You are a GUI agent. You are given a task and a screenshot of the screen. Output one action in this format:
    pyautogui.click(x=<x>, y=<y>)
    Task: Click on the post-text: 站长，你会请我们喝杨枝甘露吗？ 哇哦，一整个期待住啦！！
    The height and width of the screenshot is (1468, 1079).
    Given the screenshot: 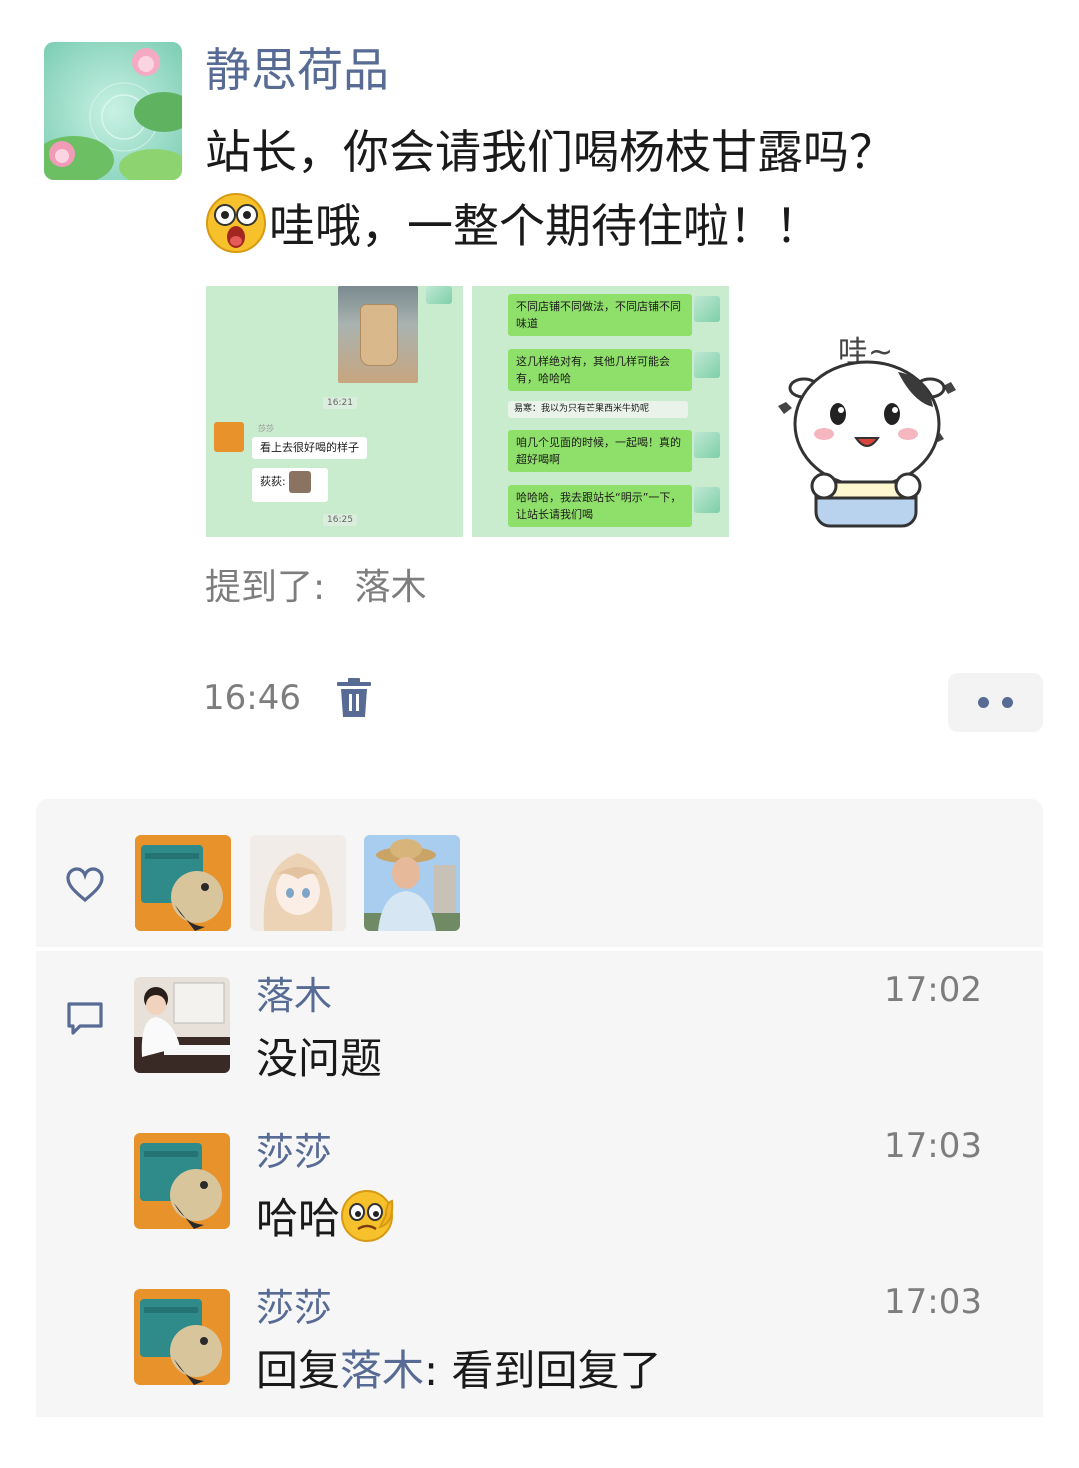 What is the action you would take?
    pyautogui.click(x=620, y=189)
    